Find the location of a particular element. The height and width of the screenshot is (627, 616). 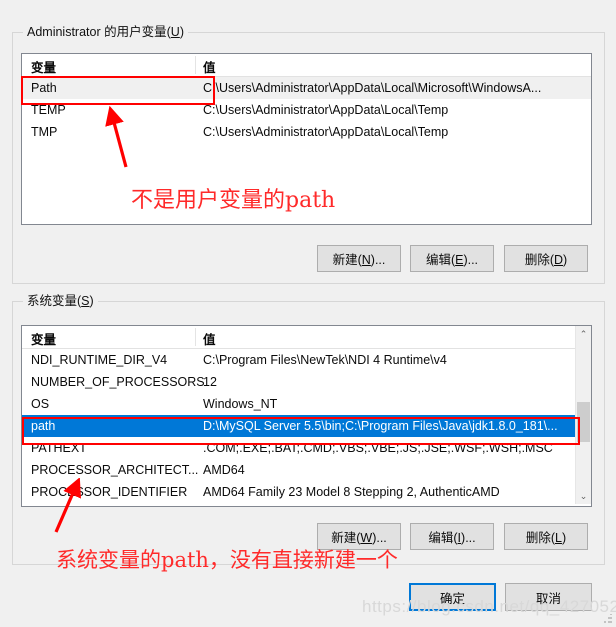

user-list-header: 变量 值 is located at coordinates (306, 65).